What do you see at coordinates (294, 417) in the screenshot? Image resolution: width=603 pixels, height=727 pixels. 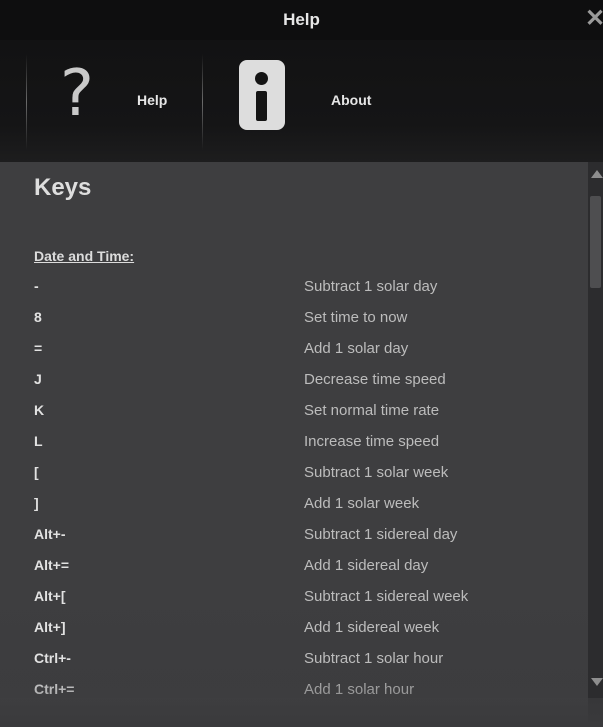 I see `shortcut-row: K Set normal time rate` at bounding box center [294, 417].